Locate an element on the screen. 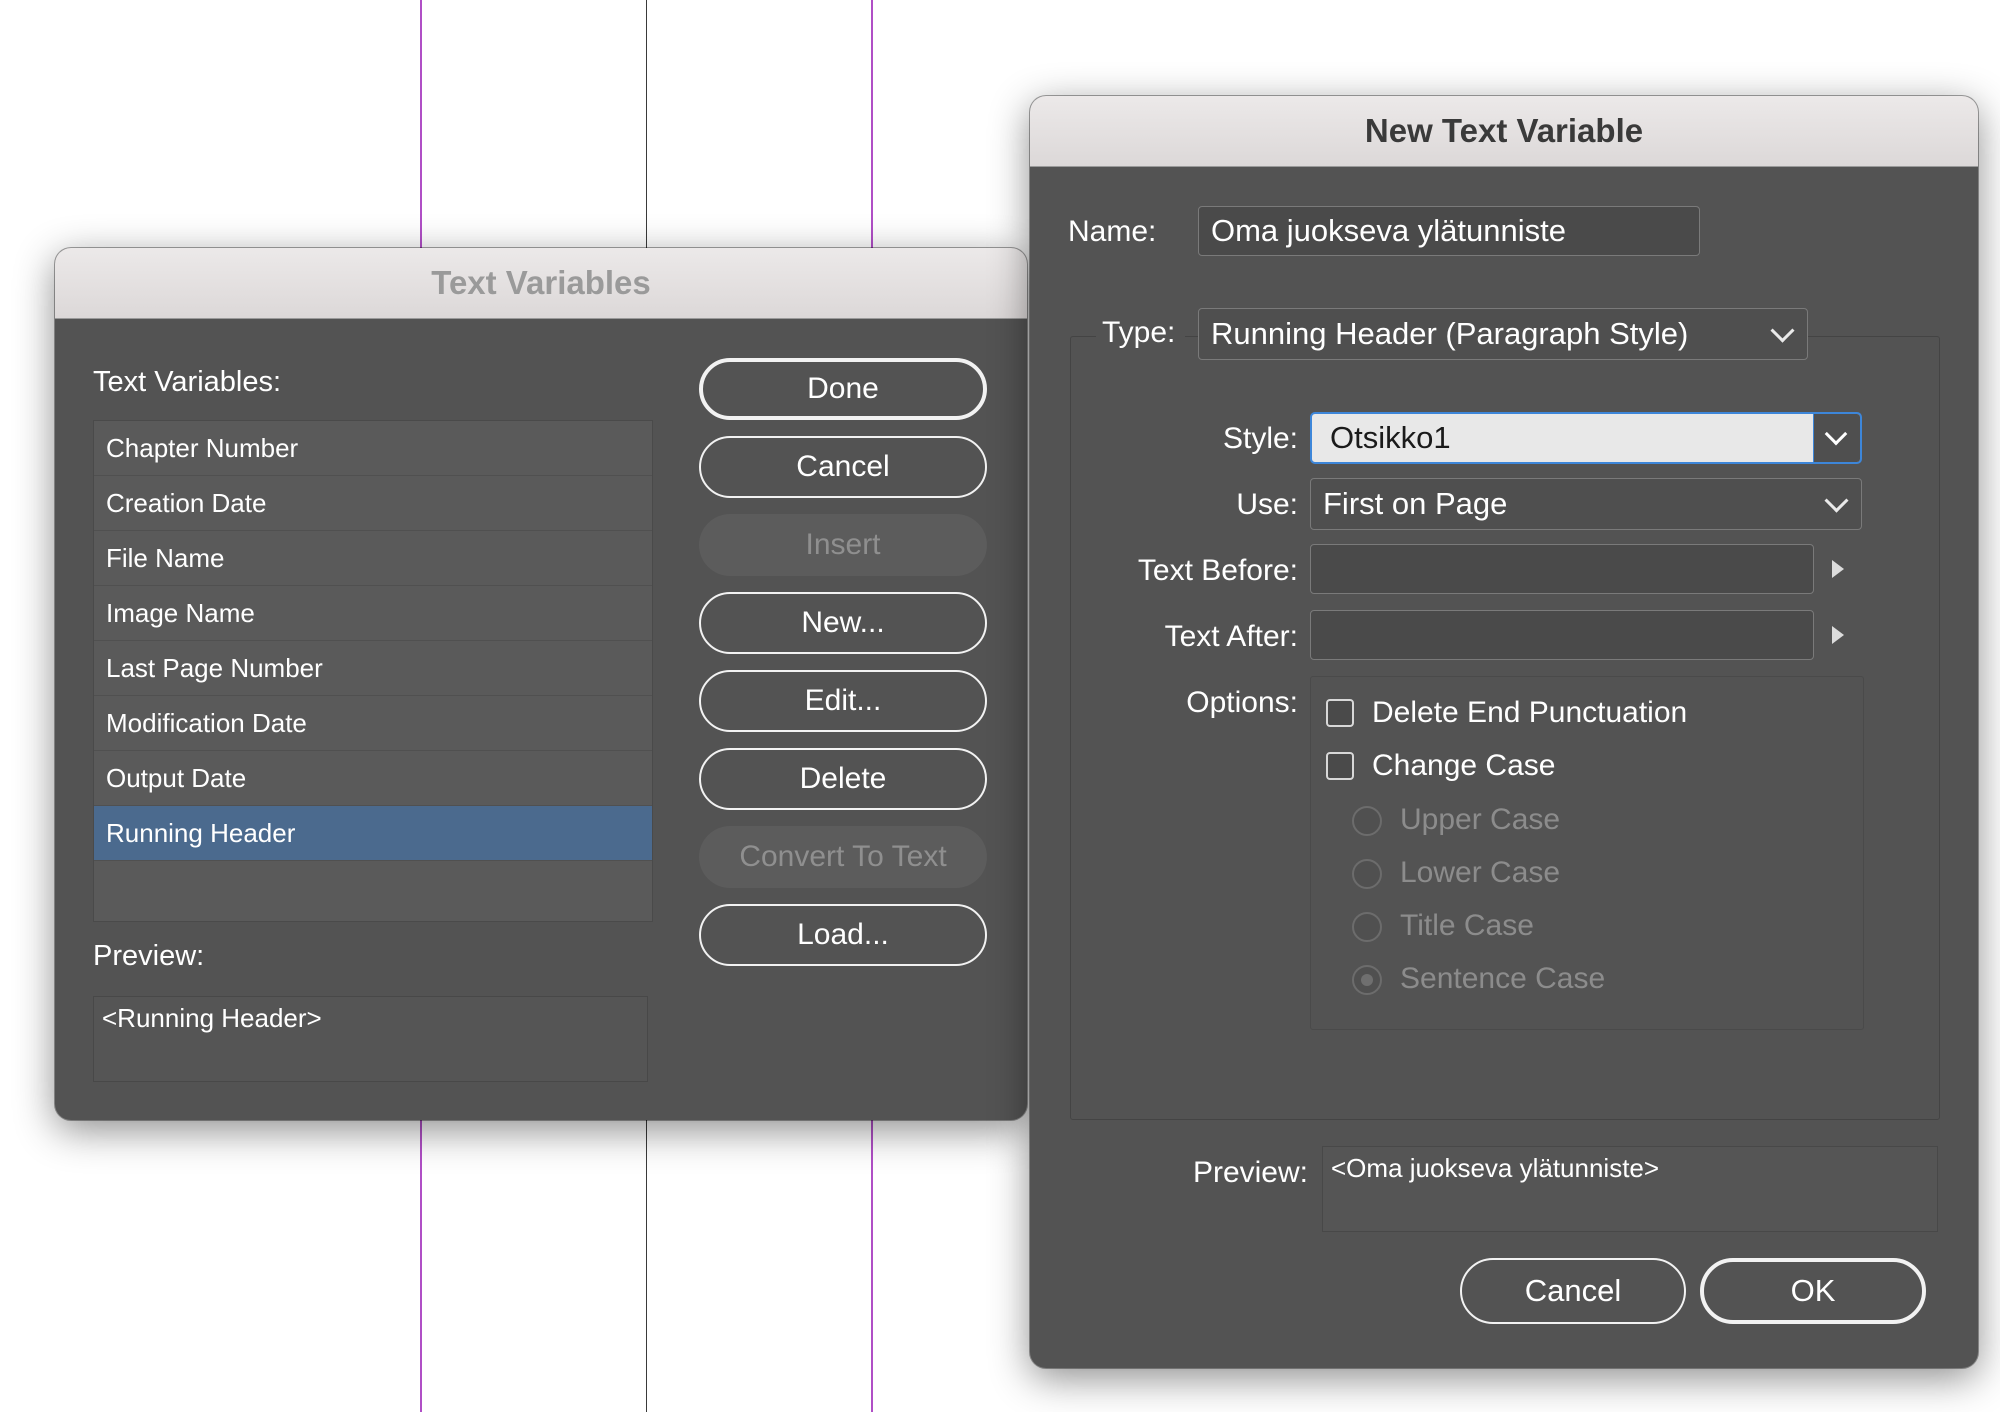 This screenshot has height=1412, width=2000. use-label: Use: is located at coordinates (1267, 504).